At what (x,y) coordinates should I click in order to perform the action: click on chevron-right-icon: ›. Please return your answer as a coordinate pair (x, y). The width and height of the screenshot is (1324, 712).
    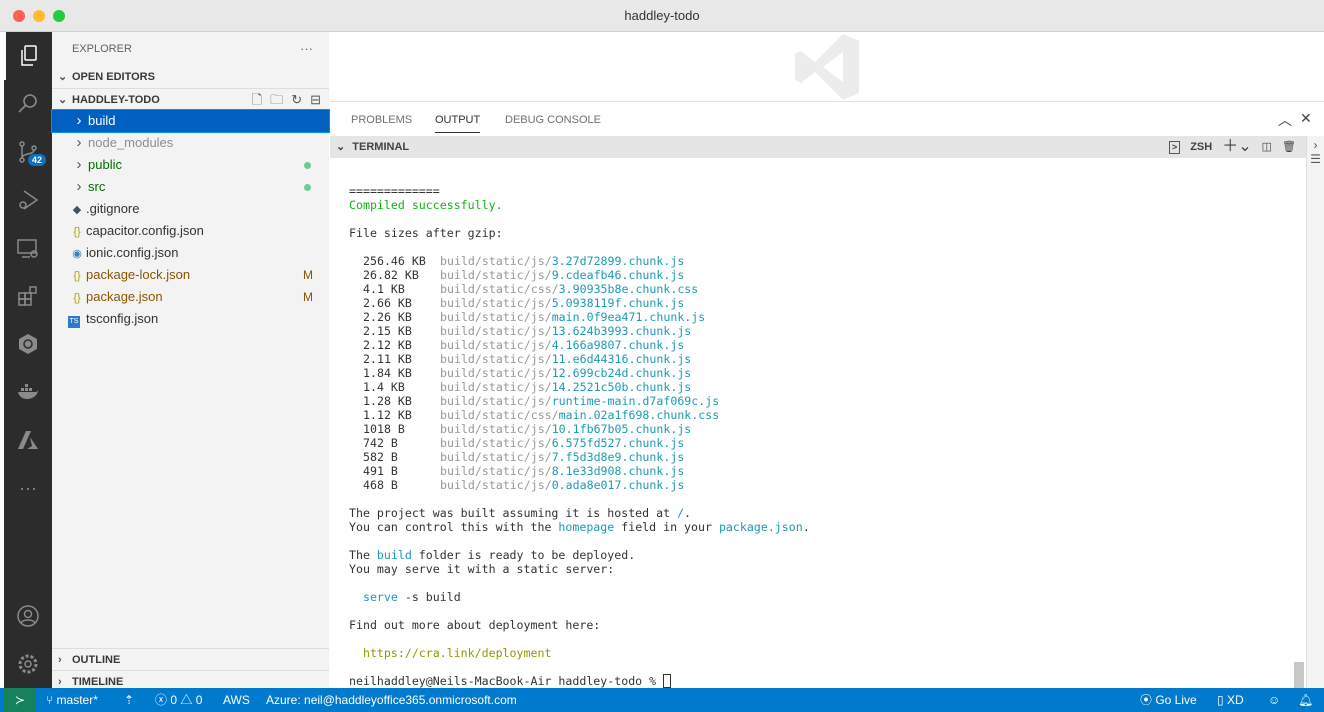
    Looking at the image, I should click on (1315, 145).